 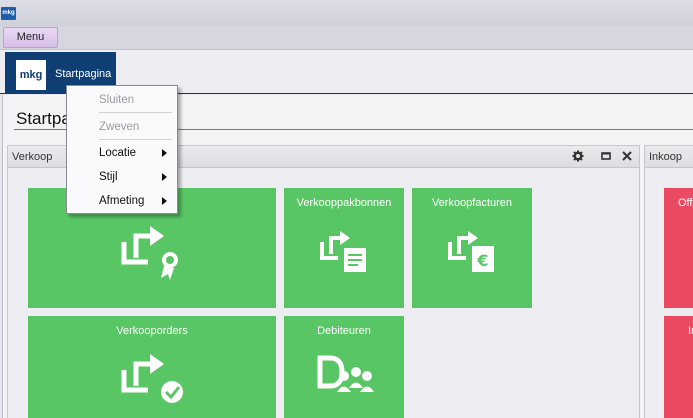 What do you see at coordinates (346, 38) in the screenshot?
I see `menu-bar: Menu` at bounding box center [346, 38].